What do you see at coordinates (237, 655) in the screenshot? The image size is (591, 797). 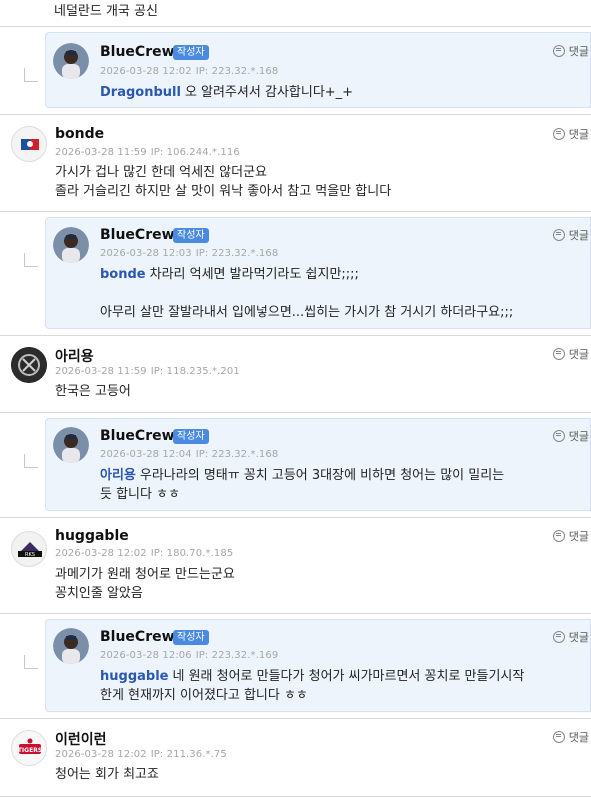 I see `comment-ip: IP: 223.32.*.169` at bounding box center [237, 655].